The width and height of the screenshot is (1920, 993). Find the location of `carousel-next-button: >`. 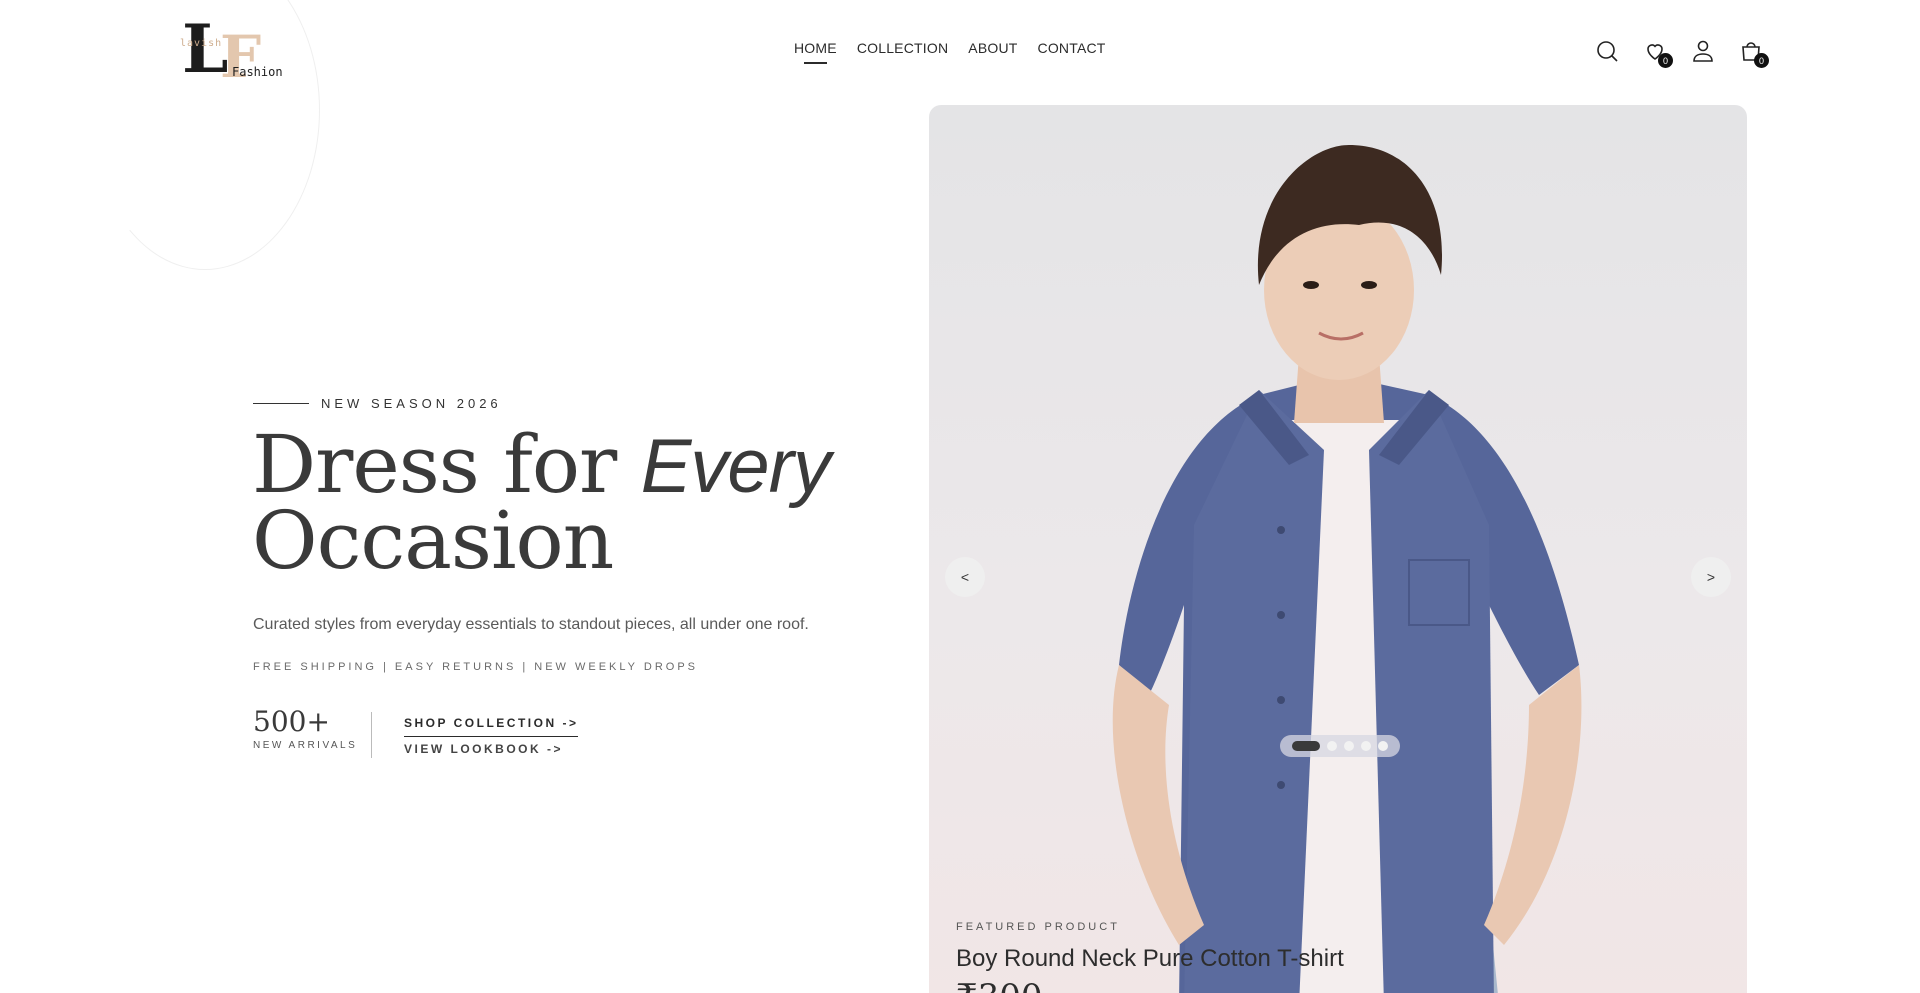

carousel-next-button: > is located at coordinates (1711, 577).